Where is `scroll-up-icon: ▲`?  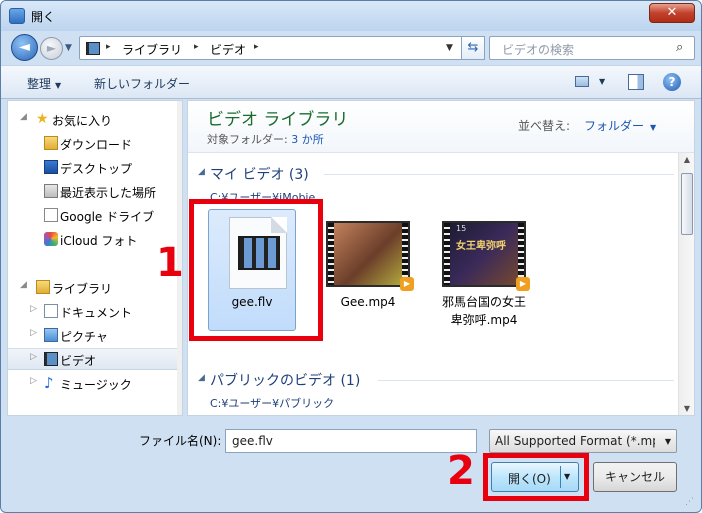 scroll-up-icon: ▲ is located at coordinates (687, 159).